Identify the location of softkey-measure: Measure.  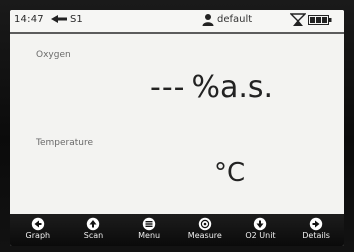
(205, 230).